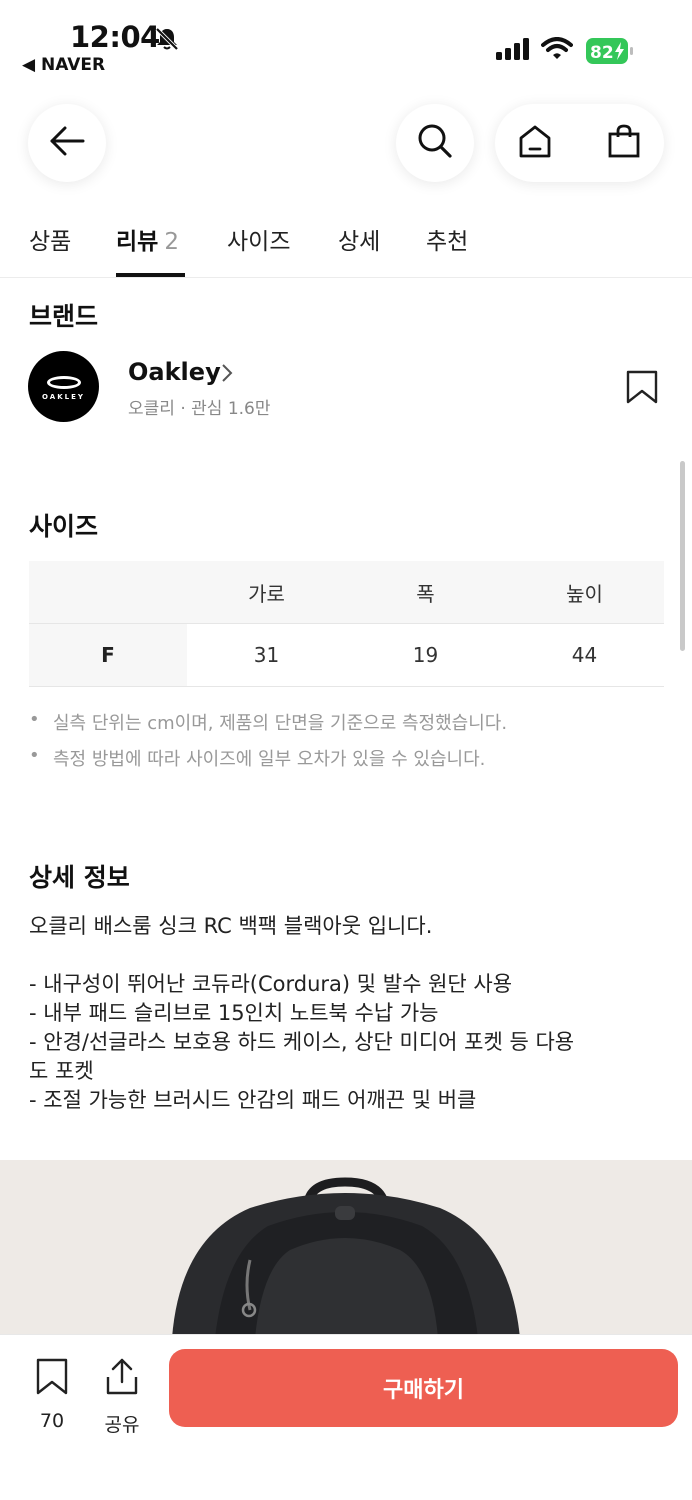  What do you see at coordinates (234, 1013) in the screenshot?
I see `detail-line: - 내부 패드 슬리브로 15인치 노트북 수납 가능` at bounding box center [234, 1013].